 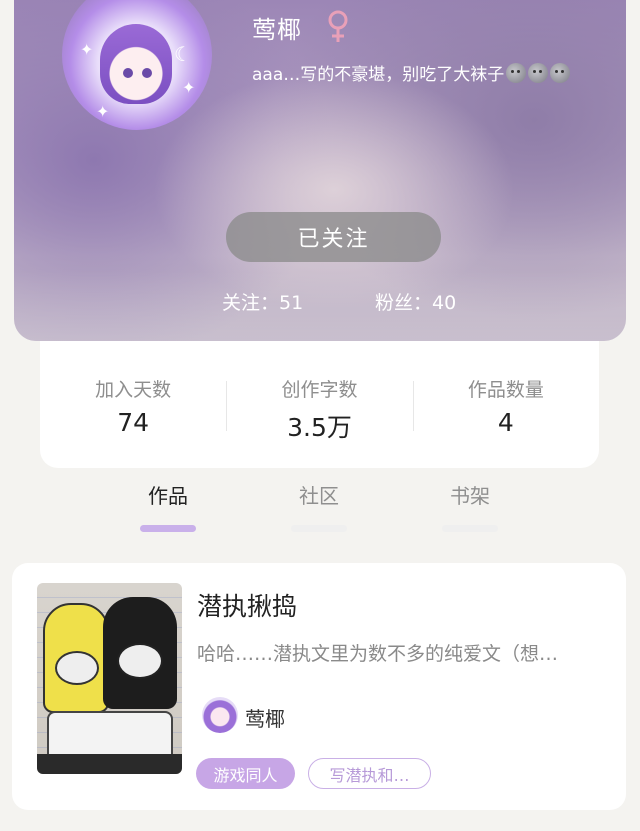 What do you see at coordinates (319, 427) in the screenshot?
I see `stat-value: 3.5万` at bounding box center [319, 427].